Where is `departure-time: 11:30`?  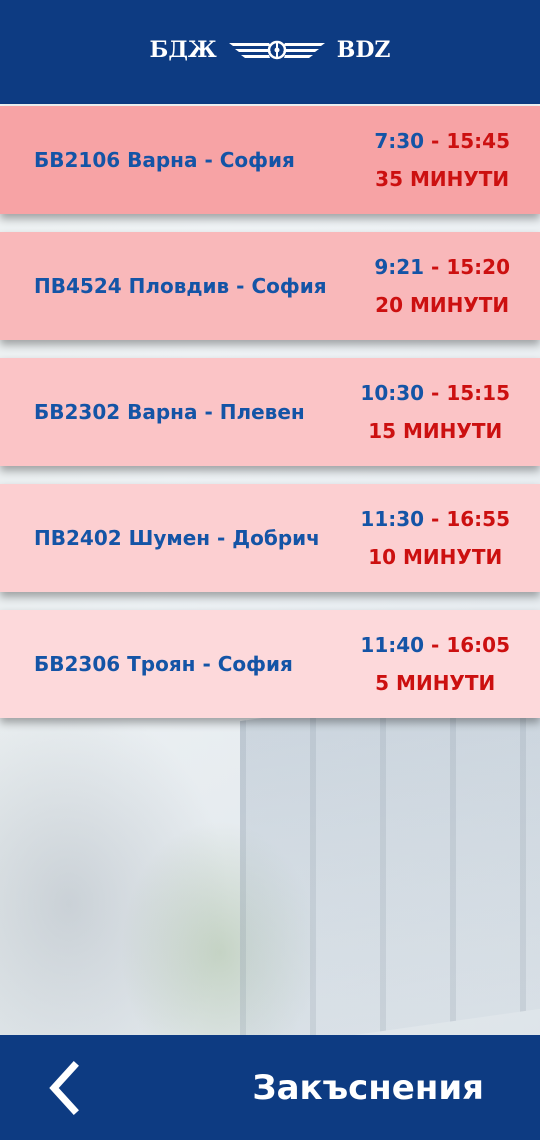
departure-time: 11:30 is located at coordinates (392, 519).